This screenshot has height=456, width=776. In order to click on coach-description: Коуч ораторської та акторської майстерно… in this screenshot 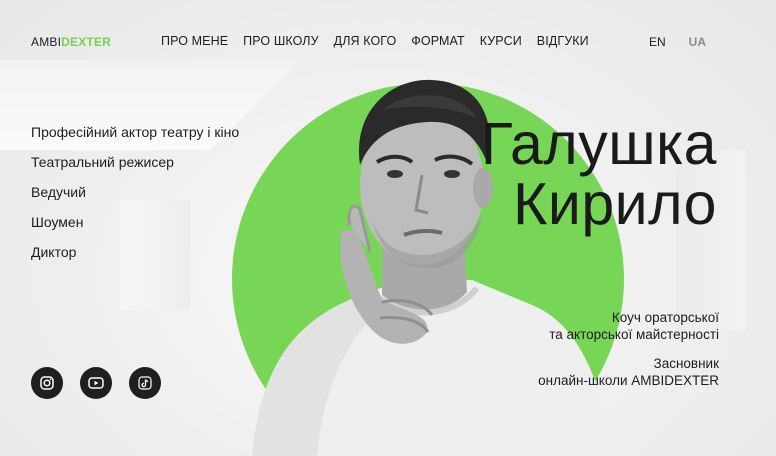, I will do `click(628, 326)`.